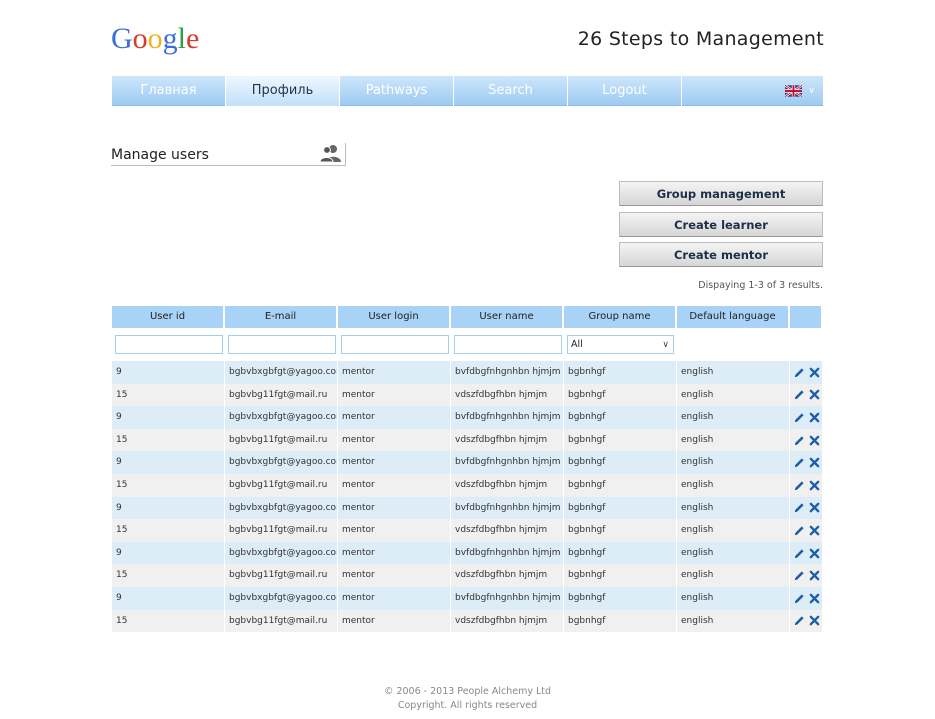 Image resolution: width=935 pixels, height=719 pixels. I want to click on nav-item-pathways: Pathways, so click(397, 91).